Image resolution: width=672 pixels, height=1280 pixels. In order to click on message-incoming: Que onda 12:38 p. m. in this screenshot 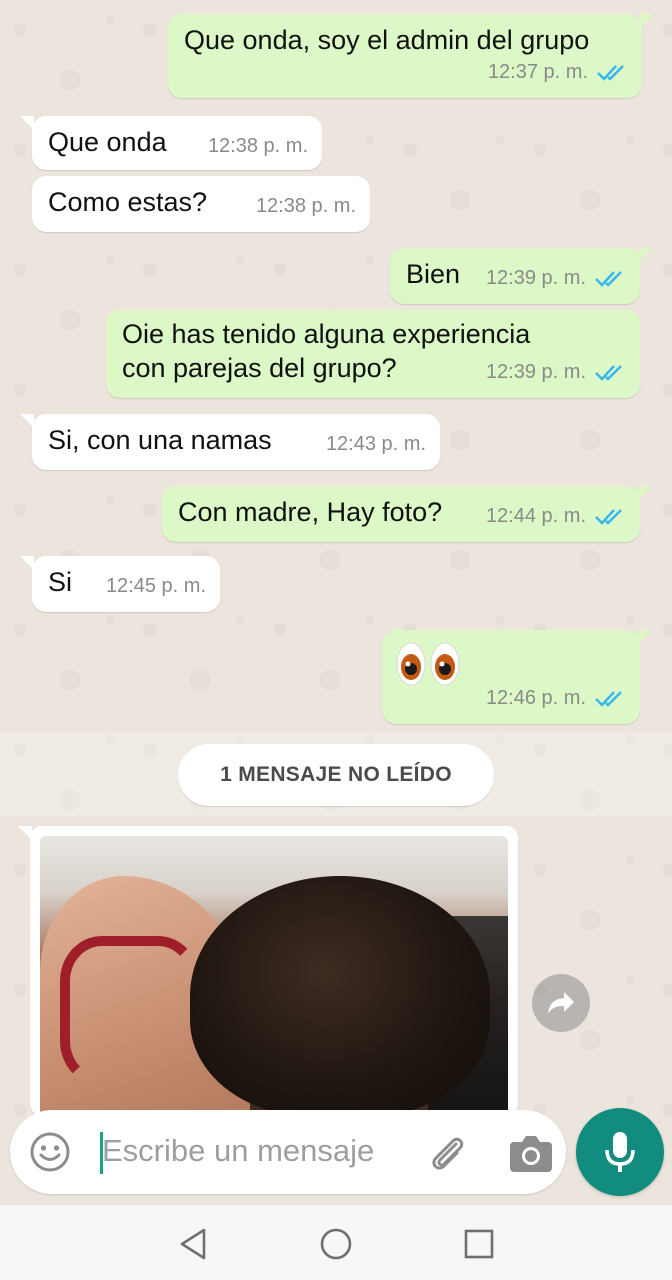, I will do `click(171, 143)`.